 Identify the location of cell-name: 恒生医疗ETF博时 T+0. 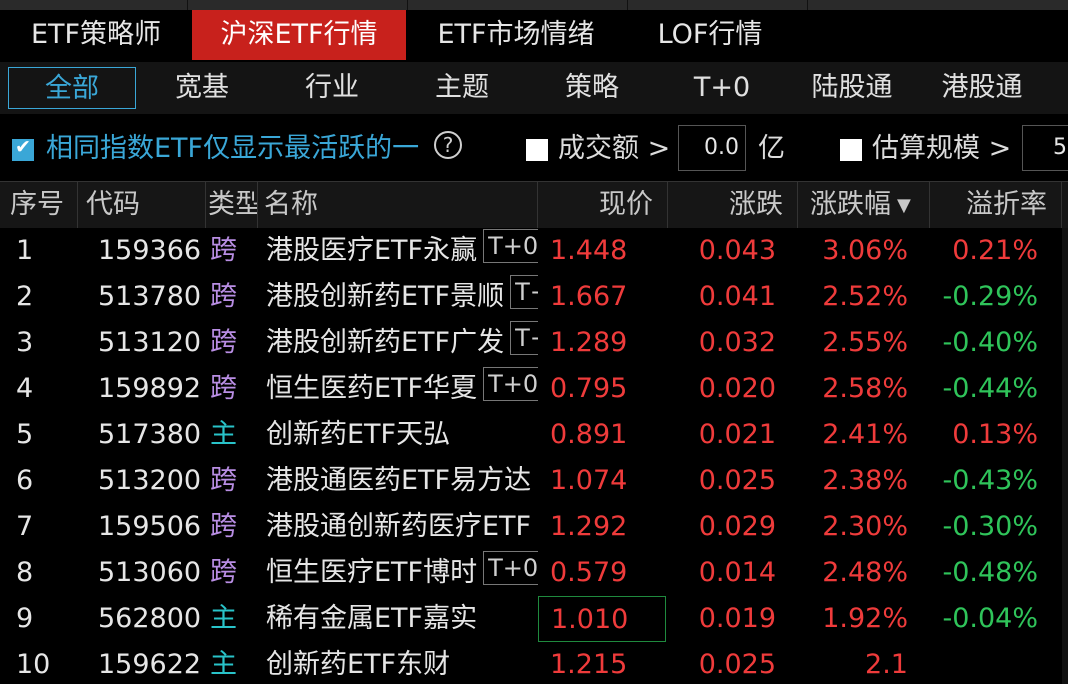
(402, 573).